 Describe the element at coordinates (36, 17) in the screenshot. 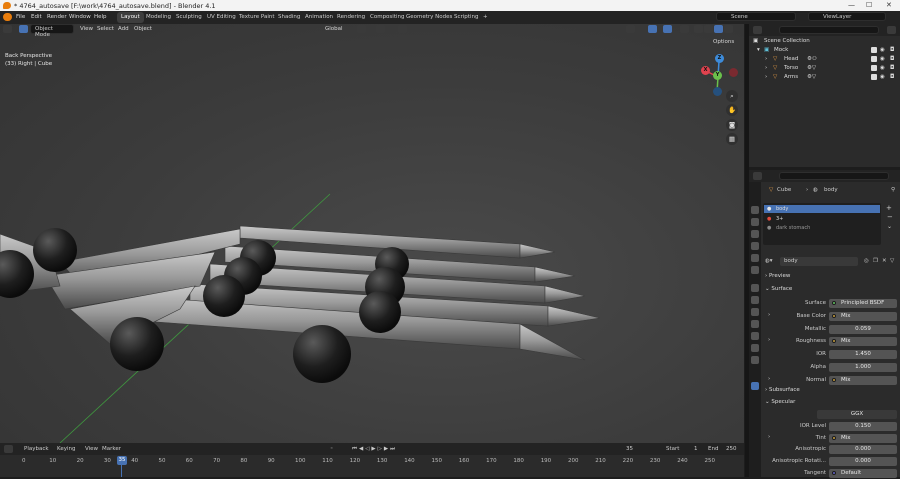

I see `menu-edit: Edit` at that location.